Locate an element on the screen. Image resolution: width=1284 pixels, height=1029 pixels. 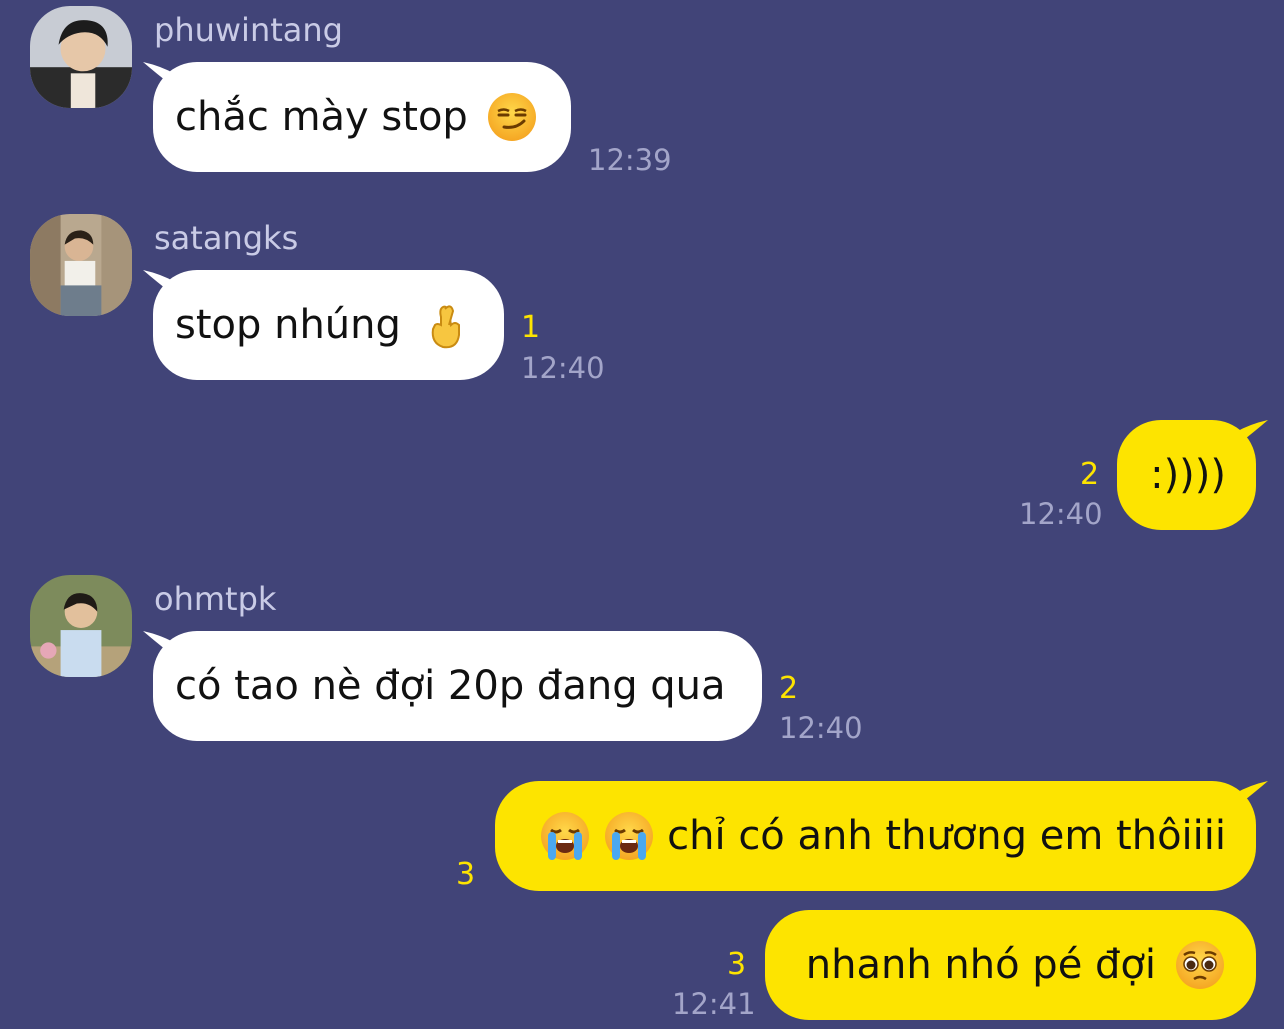
avatar-phuwintang is located at coordinates (81, 57).